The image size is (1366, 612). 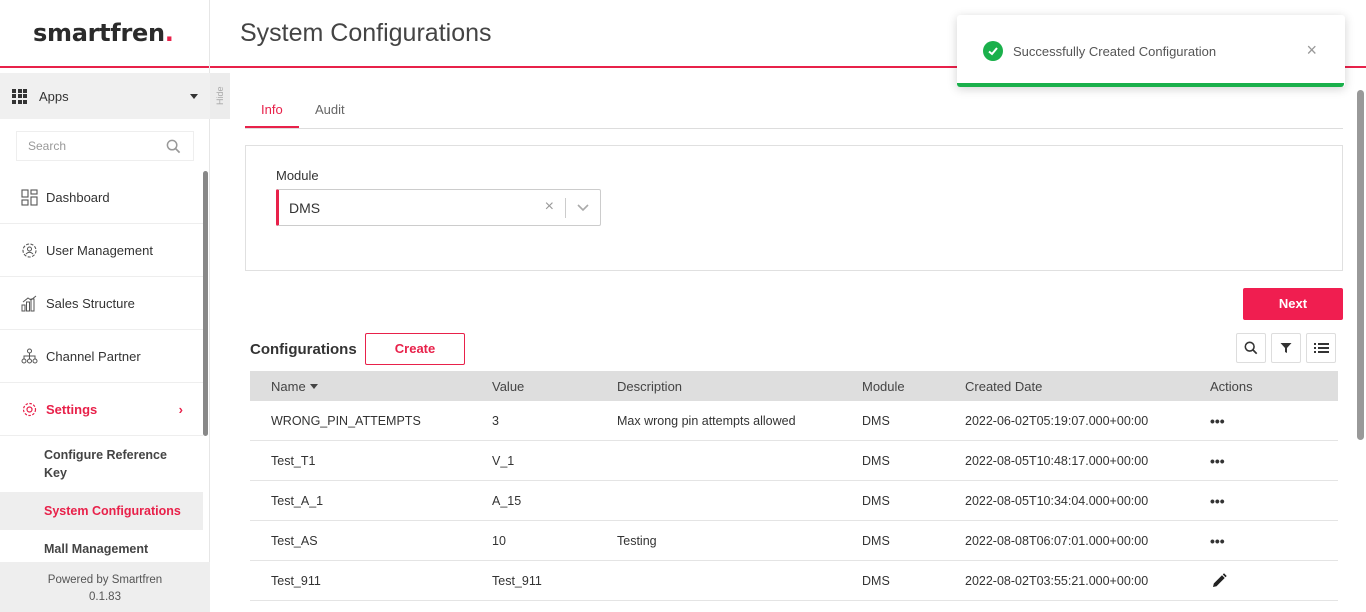 I want to click on column-header-name: Name, so click(x=294, y=386).